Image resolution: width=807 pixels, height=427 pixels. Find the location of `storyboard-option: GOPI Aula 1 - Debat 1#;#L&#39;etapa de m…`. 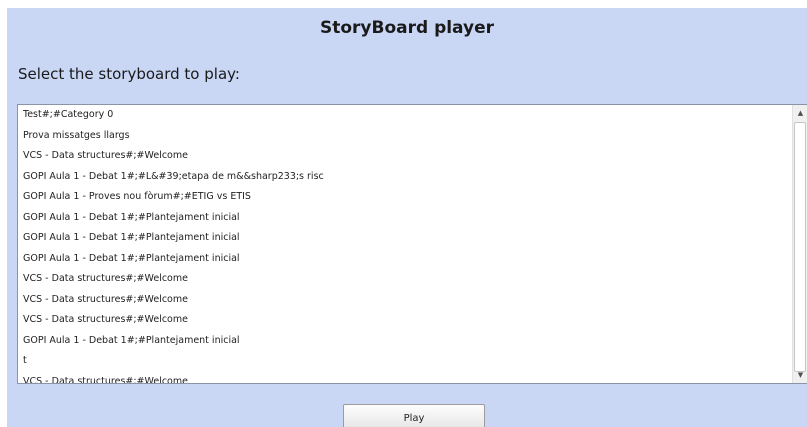

storyboard-option: GOPI Aula 1 - Debat 1#;#L&#39;etapa de m… is located at coordinates (405, 177).